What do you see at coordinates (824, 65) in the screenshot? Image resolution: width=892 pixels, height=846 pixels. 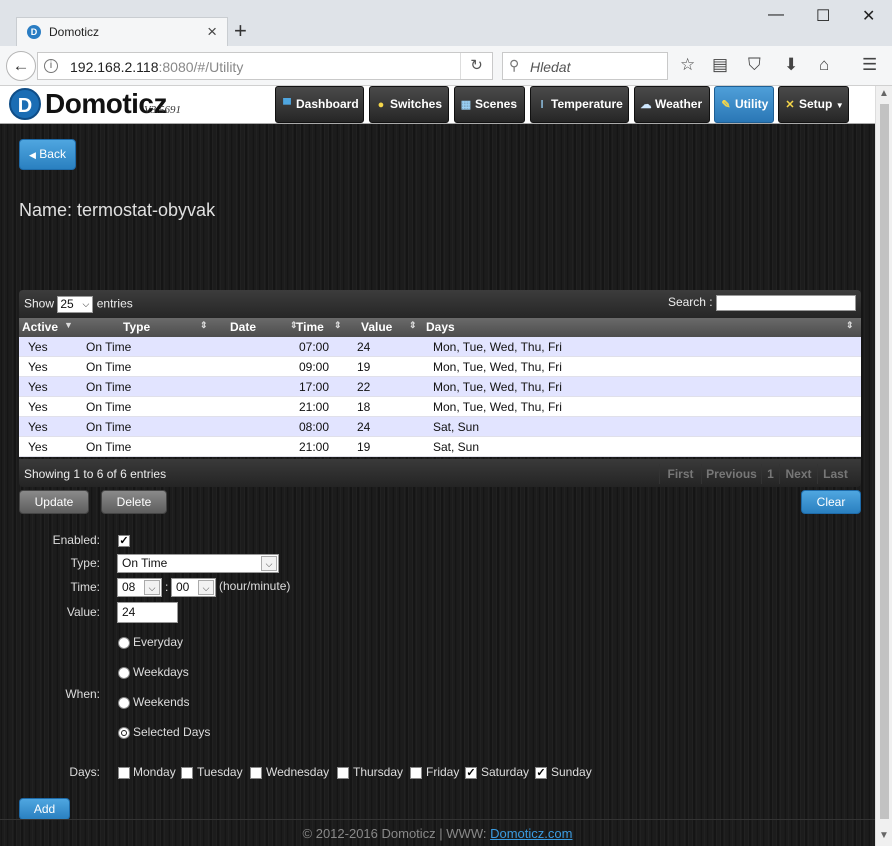 I see `home-icon: ⌂` at bounding box center [824, 65].